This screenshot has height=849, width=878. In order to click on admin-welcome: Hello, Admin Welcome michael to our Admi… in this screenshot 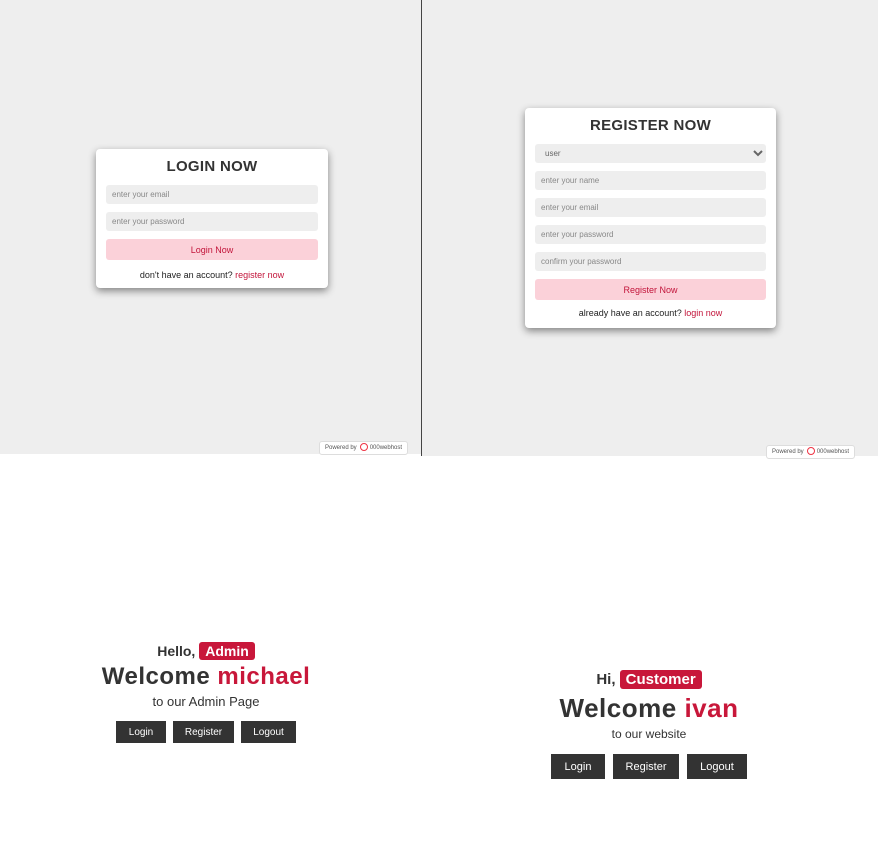, I will do `click(206, 691)`.